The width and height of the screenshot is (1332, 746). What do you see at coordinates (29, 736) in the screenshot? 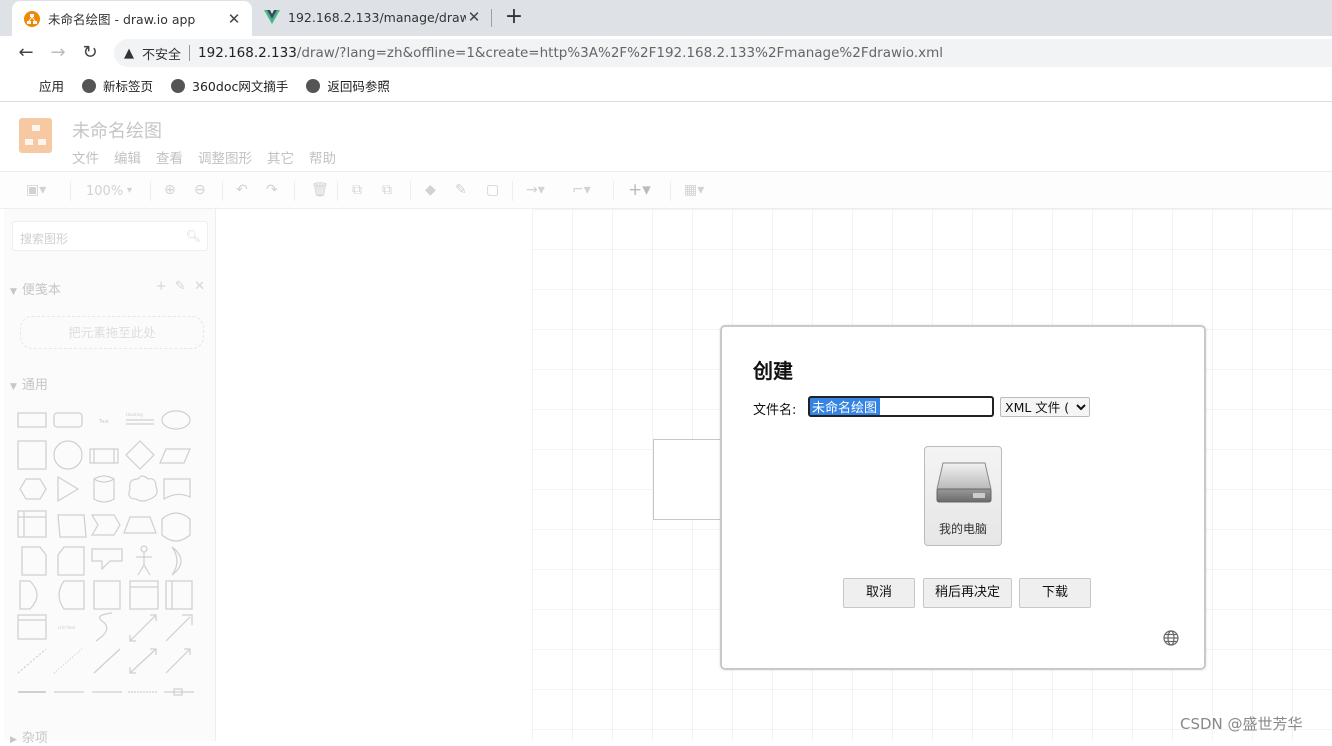
I see `misc-header: ▶ 杂项` at bounding box center [29, 736].